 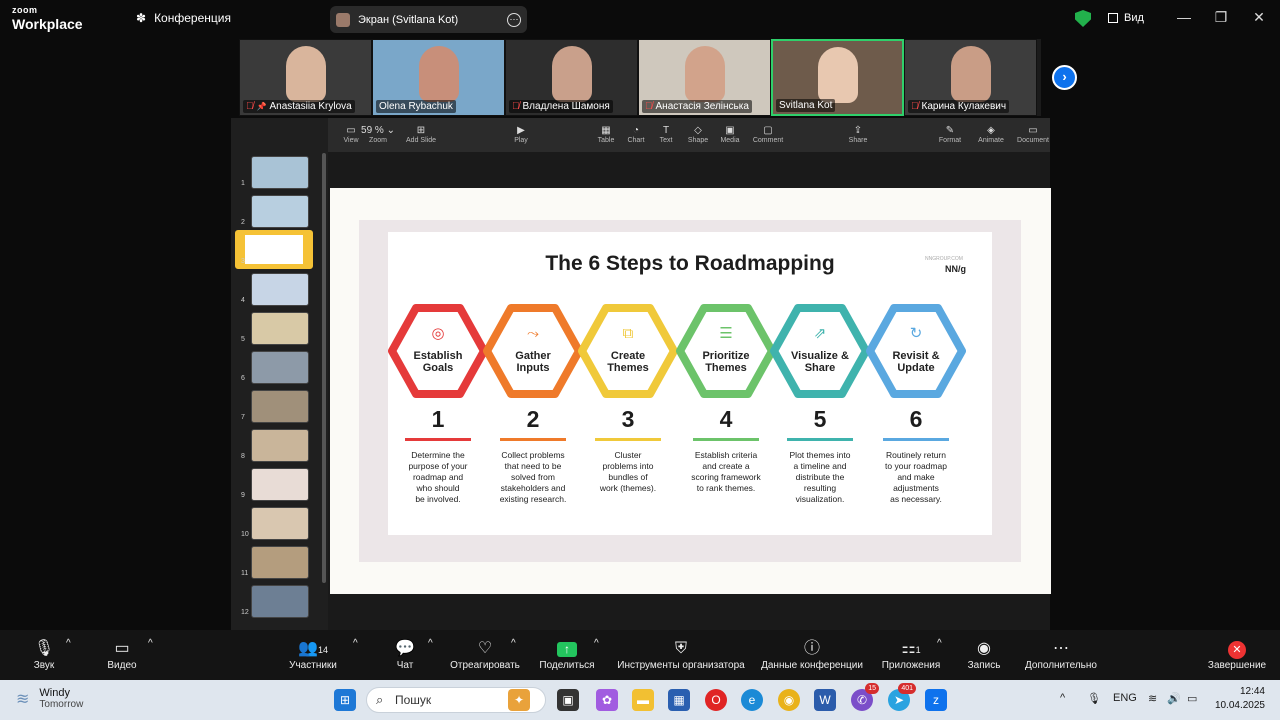 What do you see at coordinates (1125, 698) in the screenshot?
I see `language-indicator: ENG` at bounding box center [1125, 698].